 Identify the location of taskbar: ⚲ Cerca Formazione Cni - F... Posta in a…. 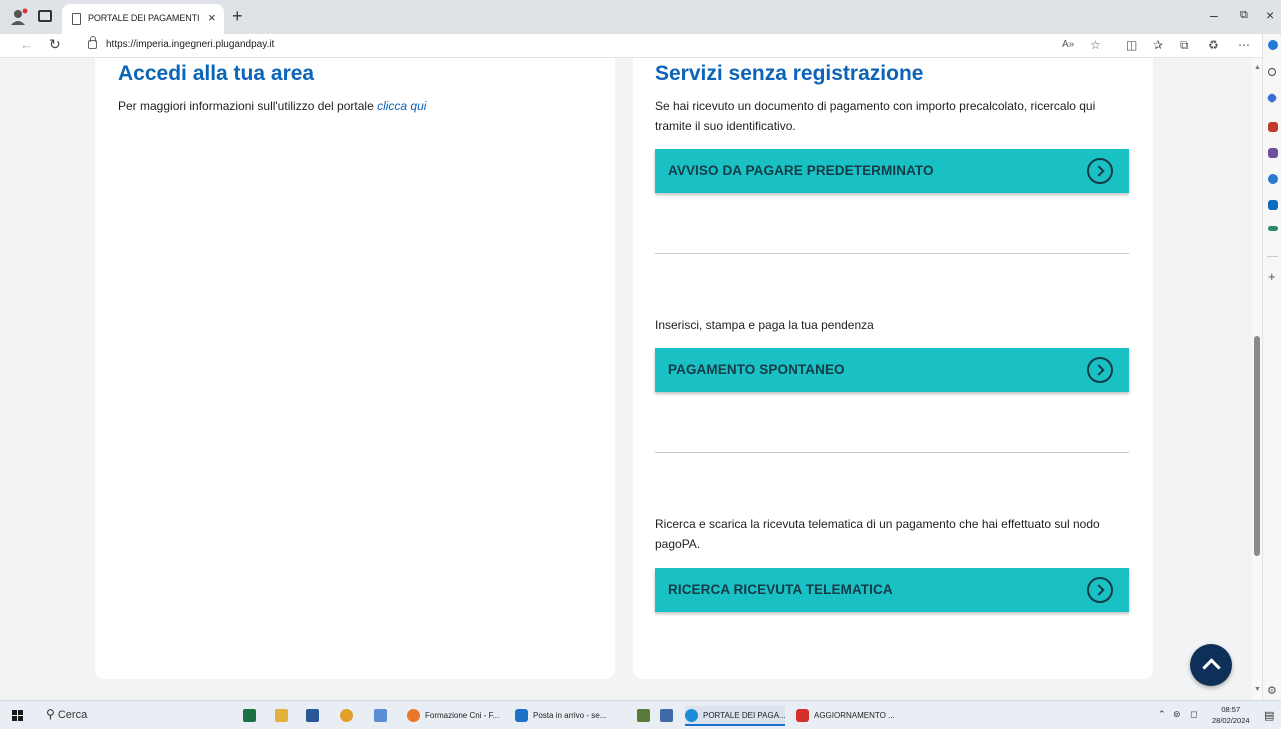
(640, 714).